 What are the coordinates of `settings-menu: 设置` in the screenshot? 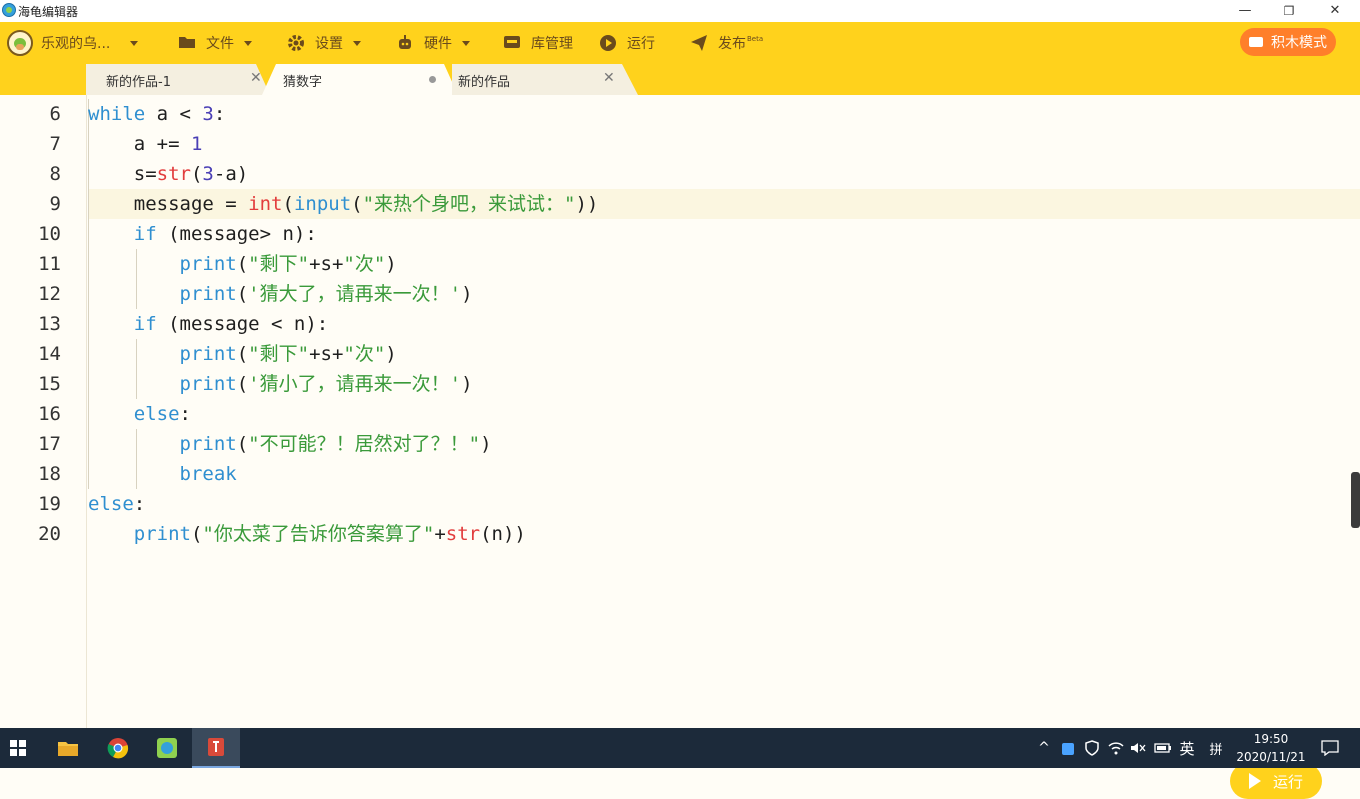 It's located at (324, 43).